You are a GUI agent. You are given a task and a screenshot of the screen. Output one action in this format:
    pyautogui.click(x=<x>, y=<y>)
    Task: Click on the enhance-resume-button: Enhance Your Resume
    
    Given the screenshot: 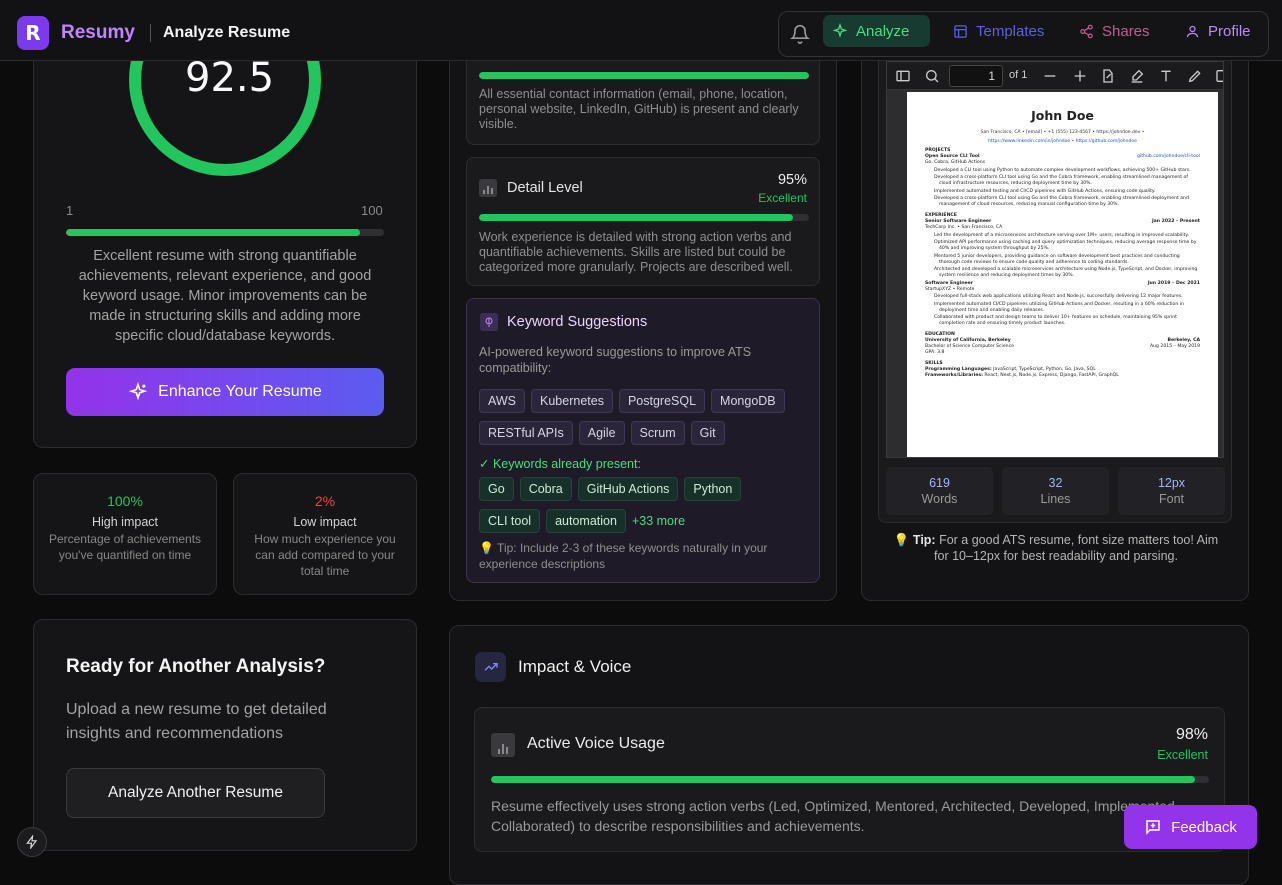 What is the action you would take?
    pyautogui.click(x=225, y=392)
    